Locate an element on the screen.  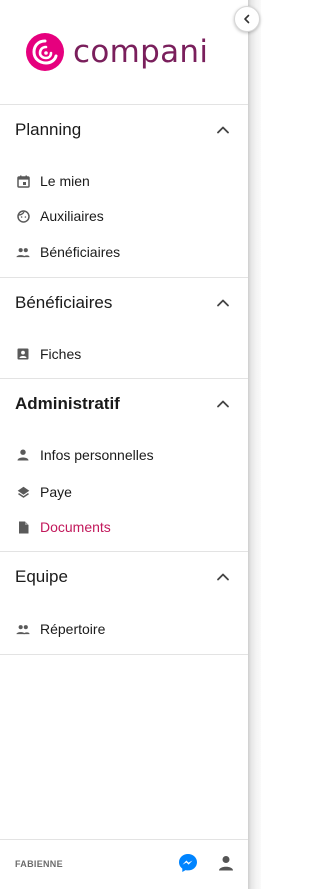
section-header-planning: Planning is located at coordinates (124, 130).